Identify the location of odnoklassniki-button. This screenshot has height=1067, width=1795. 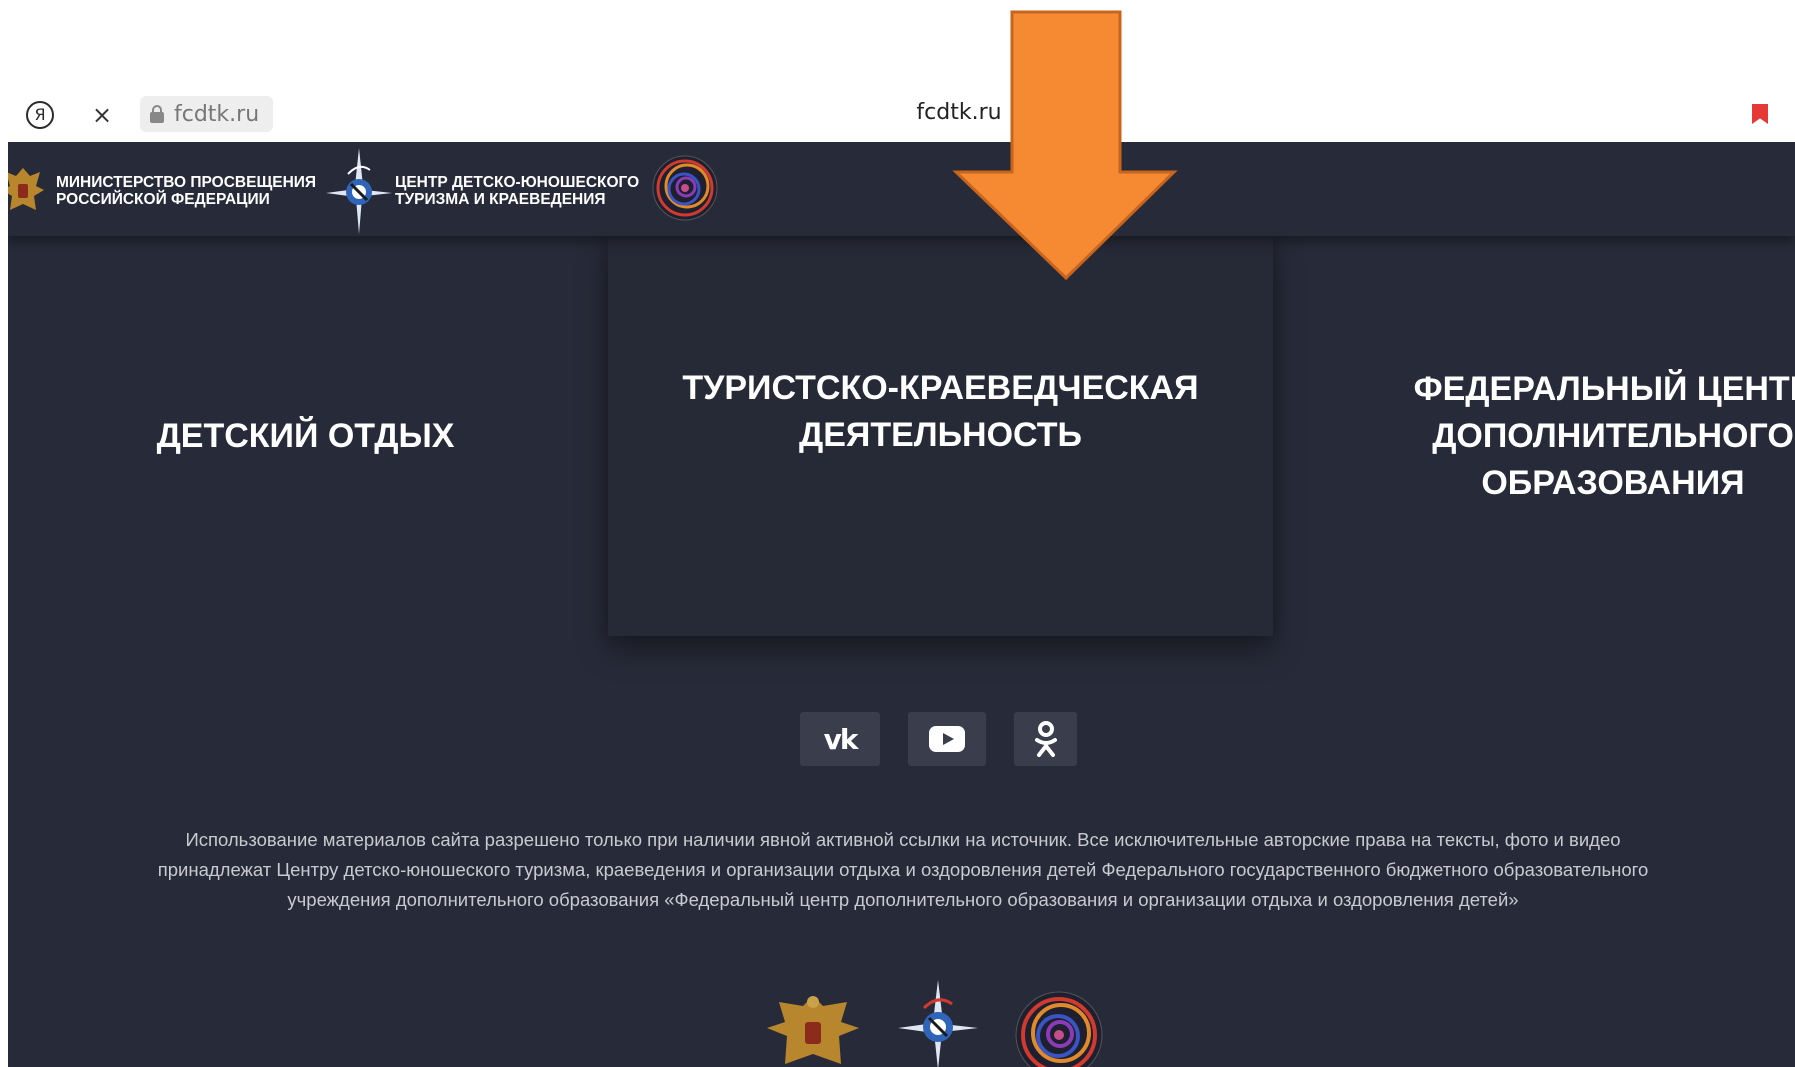
(1045, 739).